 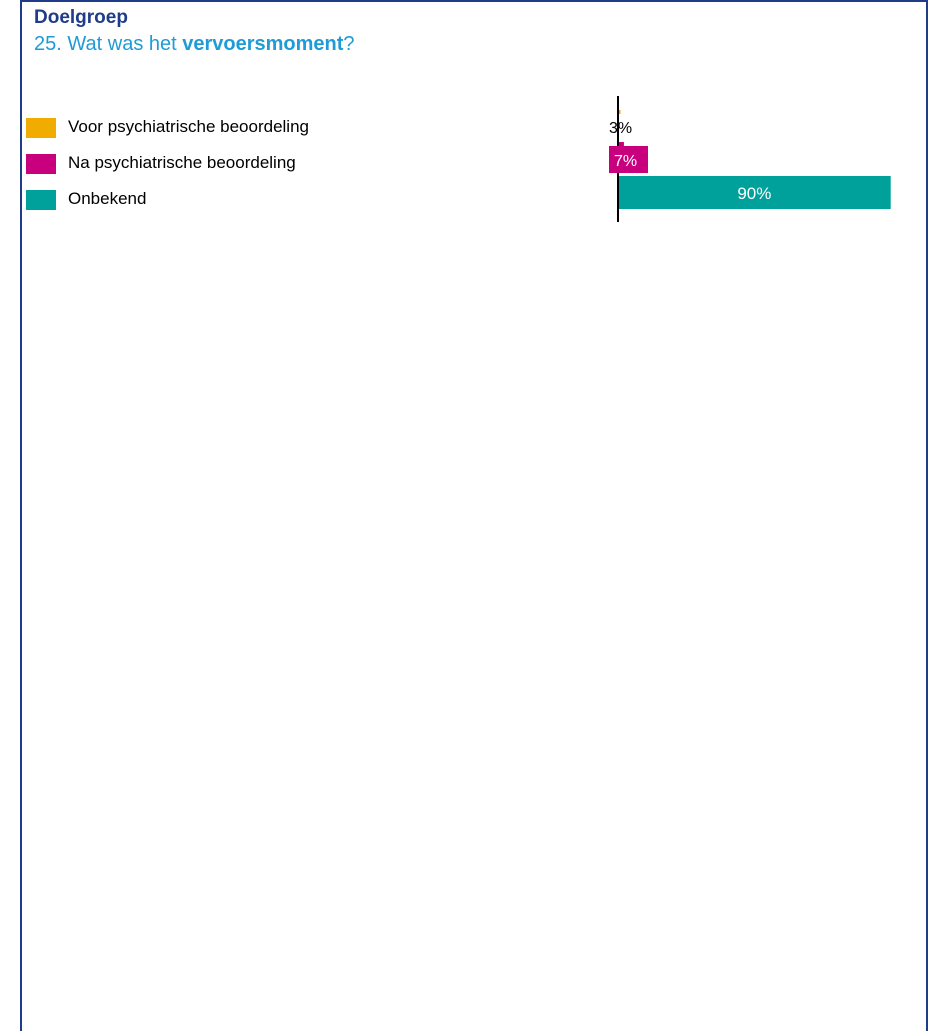 I want to click on data-label-1: 7%, so click(x=625, y=161).